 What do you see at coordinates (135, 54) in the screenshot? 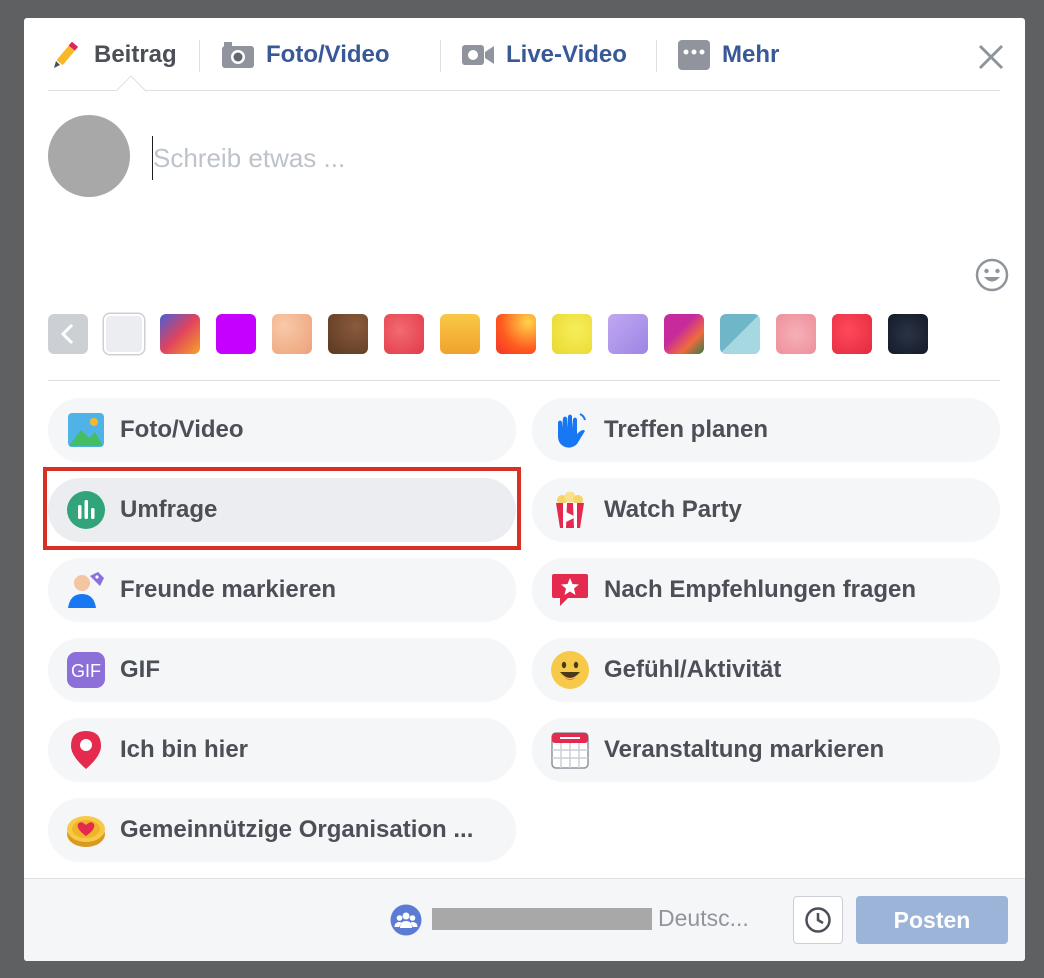
I see `tab-label: Beitrag` at bounding box center [135, 54].